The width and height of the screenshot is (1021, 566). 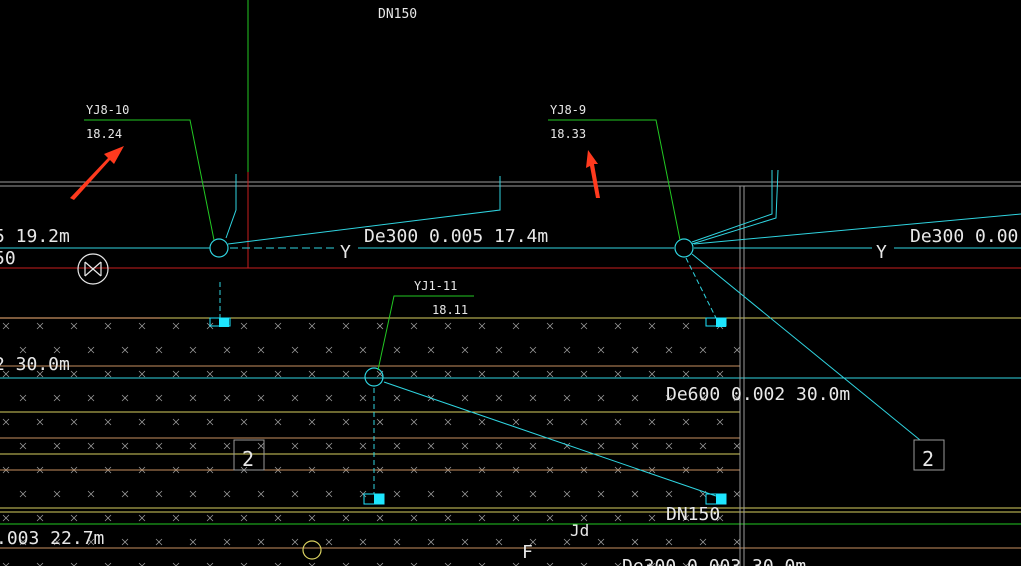 What do you see at coordinates (35, 236) in the screenshot?
I see `left-pipe-spec: 5 19.2m` at bounding box center [35, 236].